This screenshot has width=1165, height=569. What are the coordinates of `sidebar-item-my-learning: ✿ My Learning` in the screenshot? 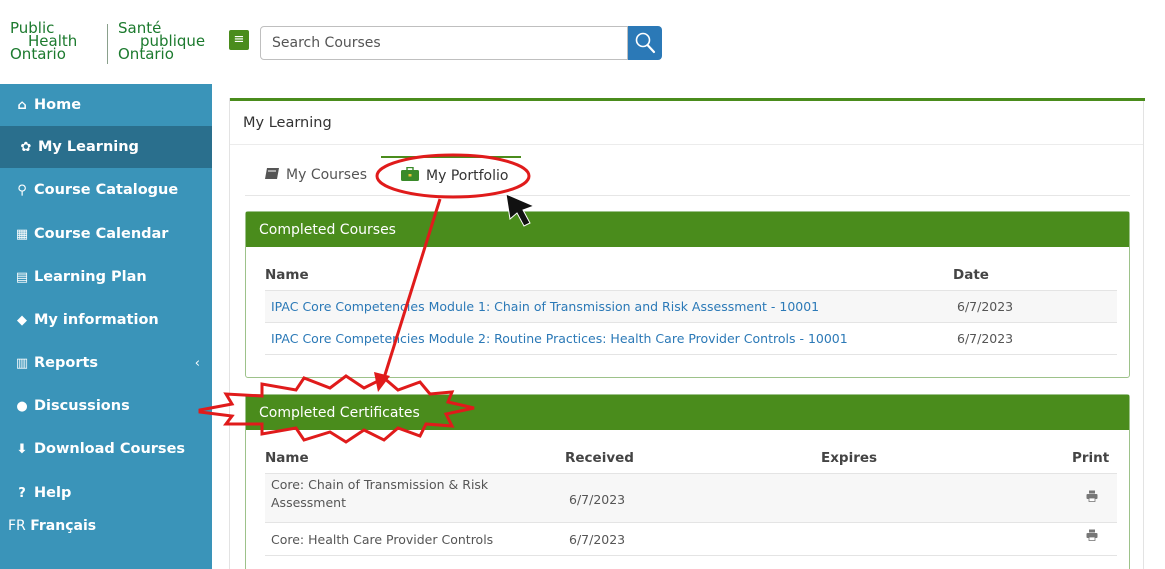 It's located at (106, 147).